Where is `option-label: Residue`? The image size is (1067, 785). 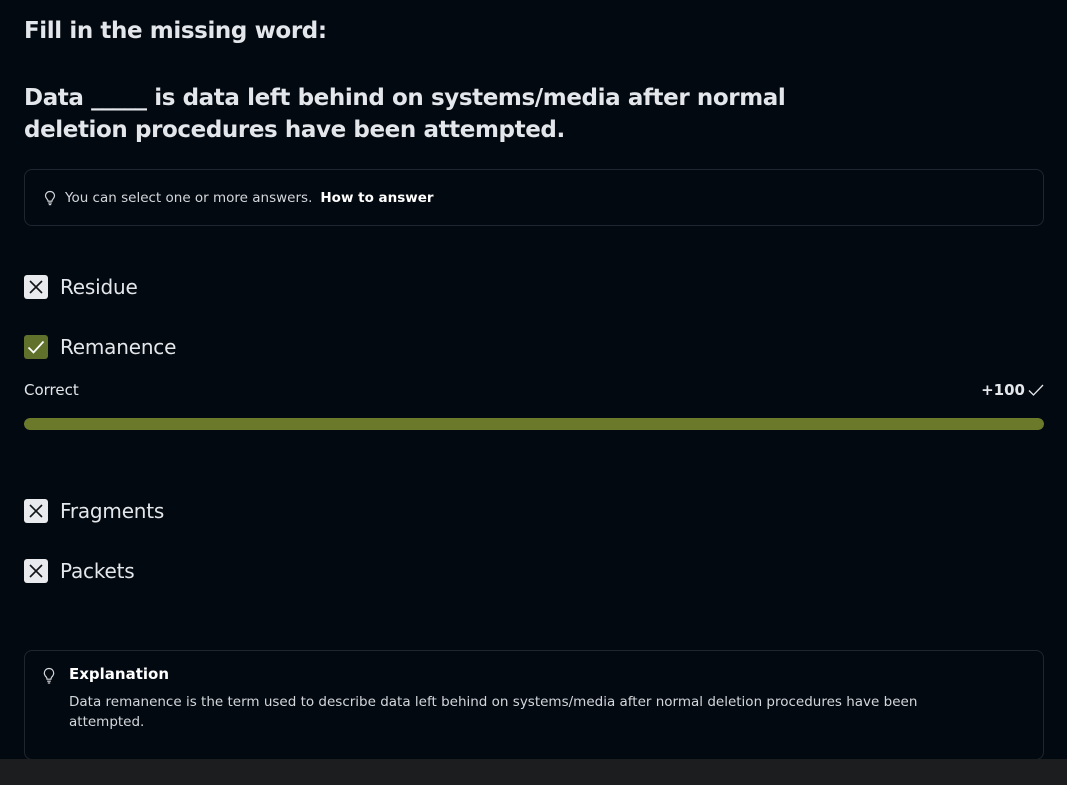
option-label: Residue is located at coordinates (99, 287).